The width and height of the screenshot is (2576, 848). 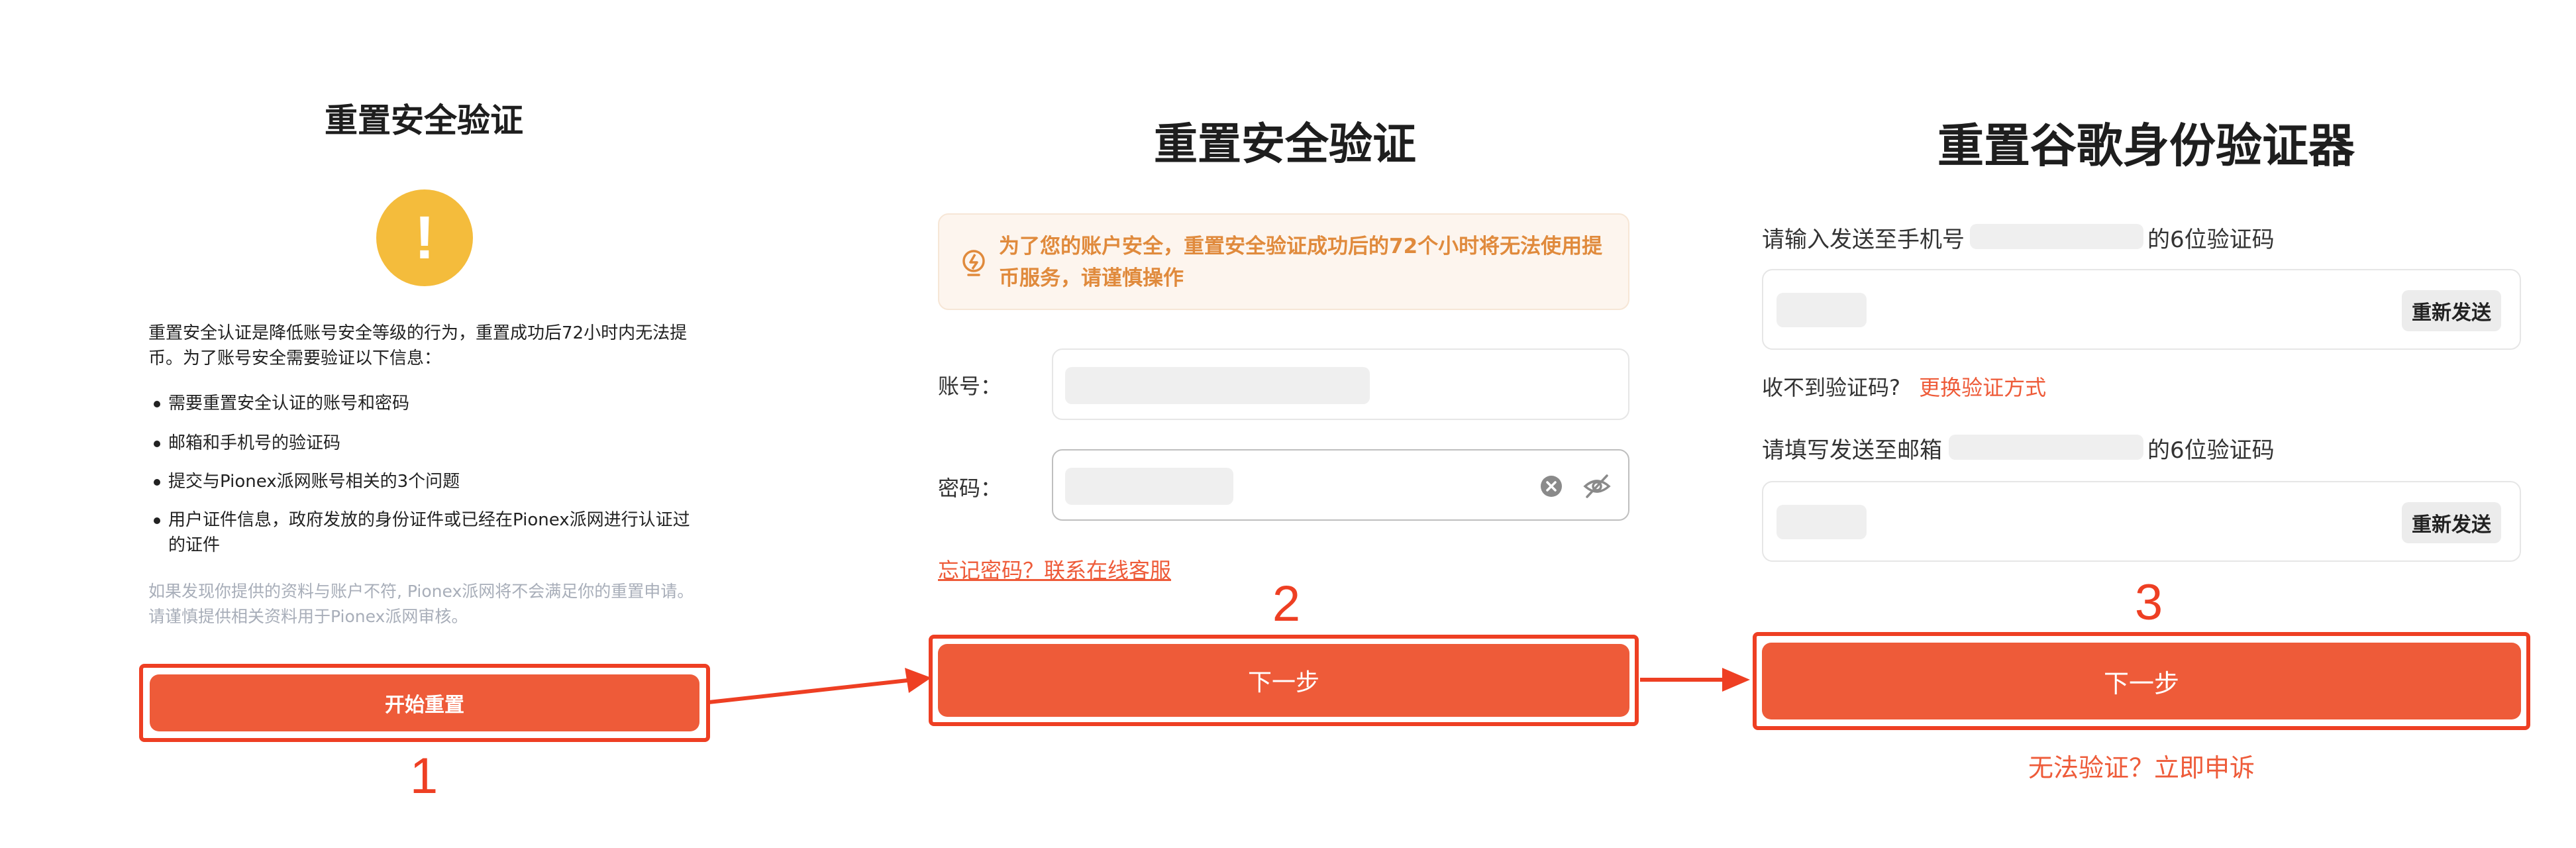 What do you see at coordinates (1982, 388) in the screenshot?
I see `switch-method-link: 更换验证方式` at bounding box center [1982, 388].